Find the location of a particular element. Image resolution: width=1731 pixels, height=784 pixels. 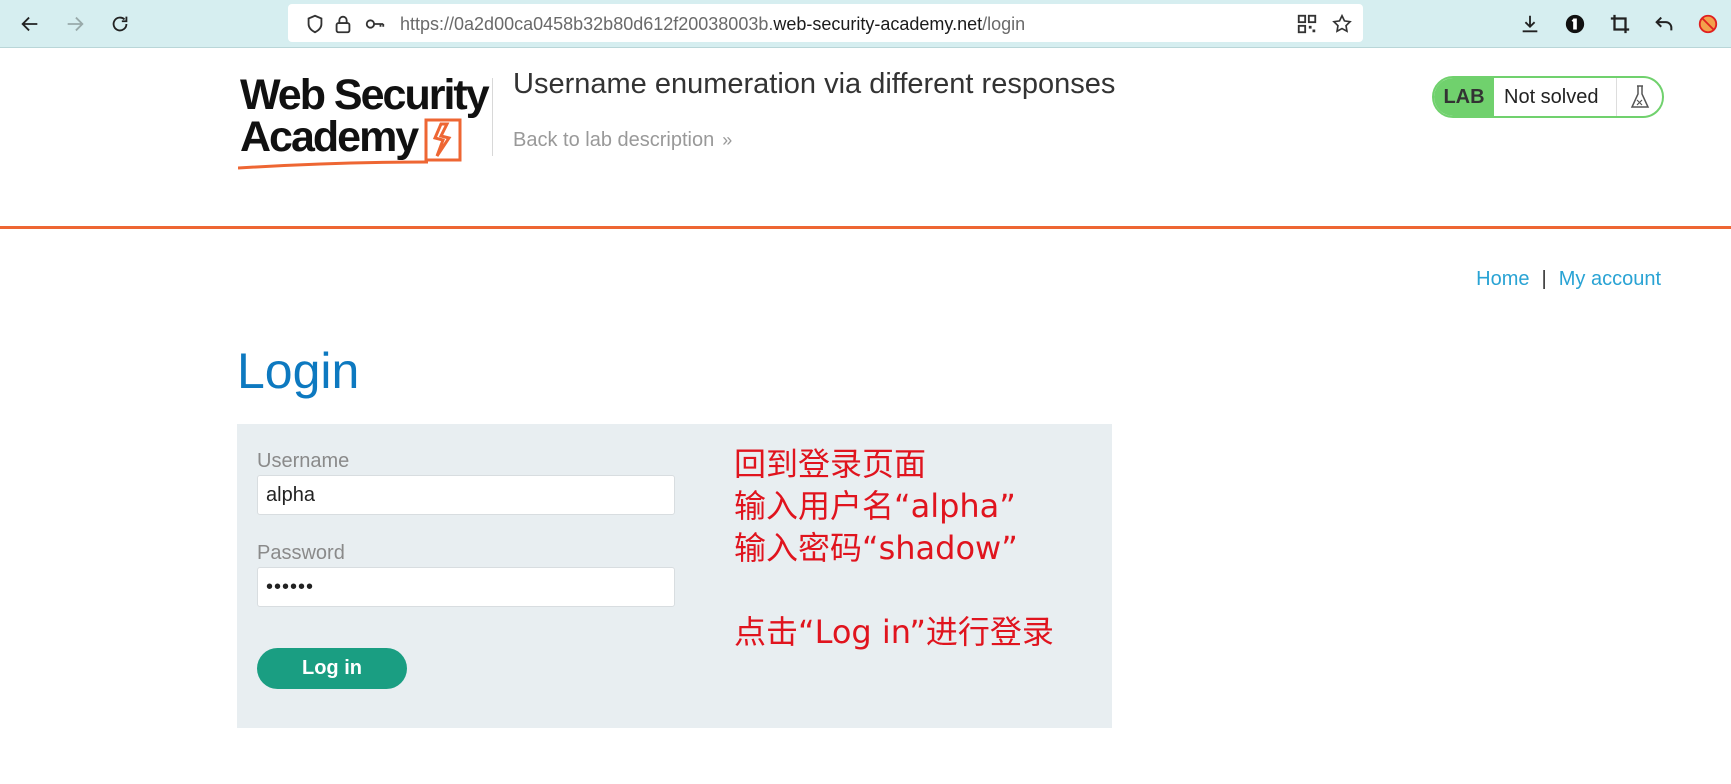

annotation-line-4: 点击“Log in”进行登录 is located at coordinates (894, 632).